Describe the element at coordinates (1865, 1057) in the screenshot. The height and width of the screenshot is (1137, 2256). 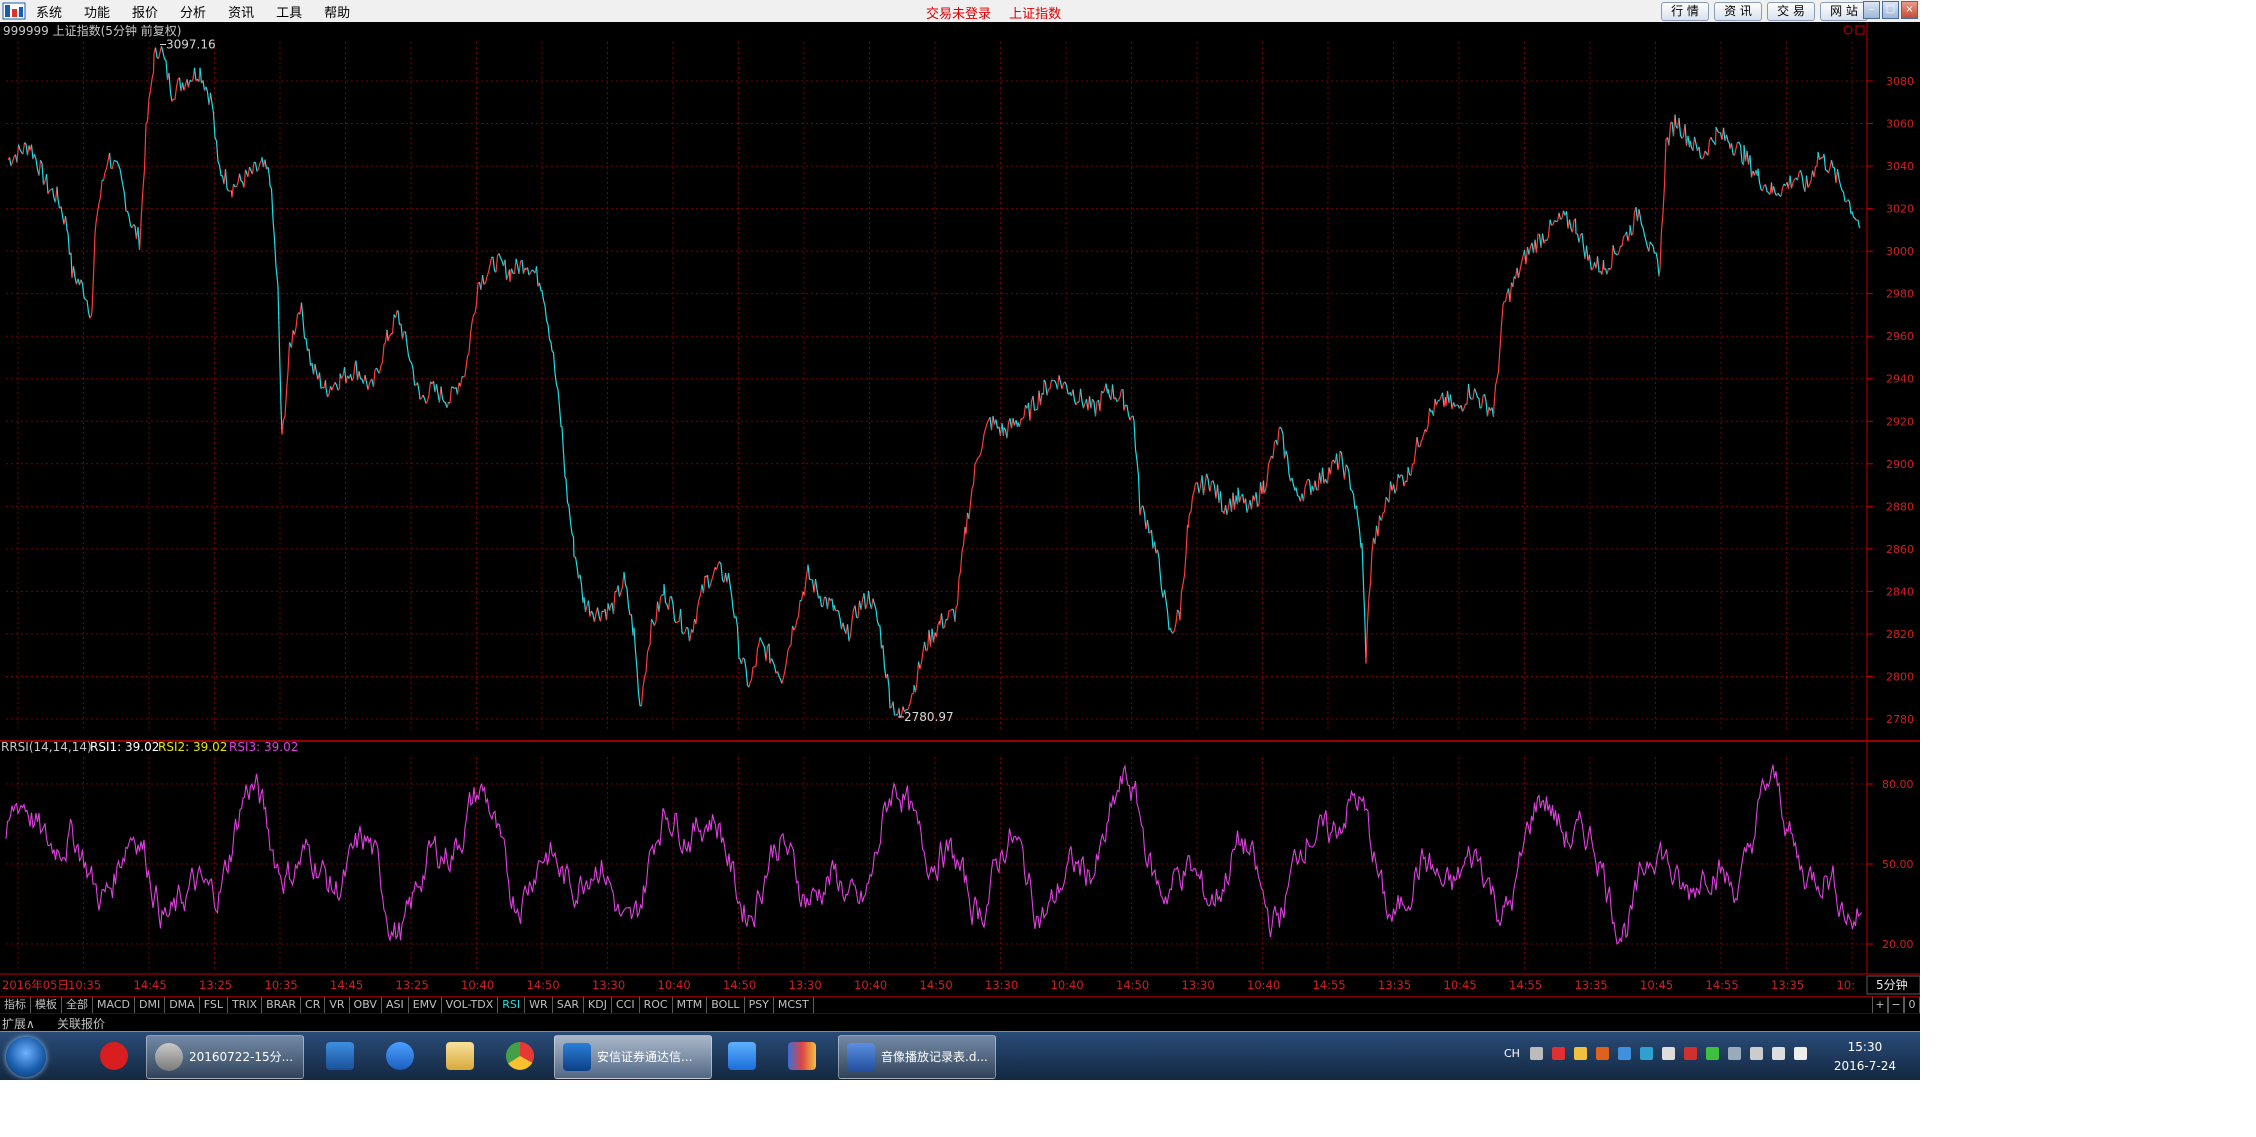
I see `system-clock: 15:30 2016-7-24` at that location.